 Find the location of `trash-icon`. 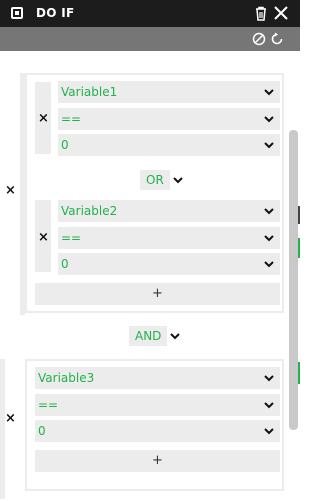

trash-icon is located at coordinates (261, 13).